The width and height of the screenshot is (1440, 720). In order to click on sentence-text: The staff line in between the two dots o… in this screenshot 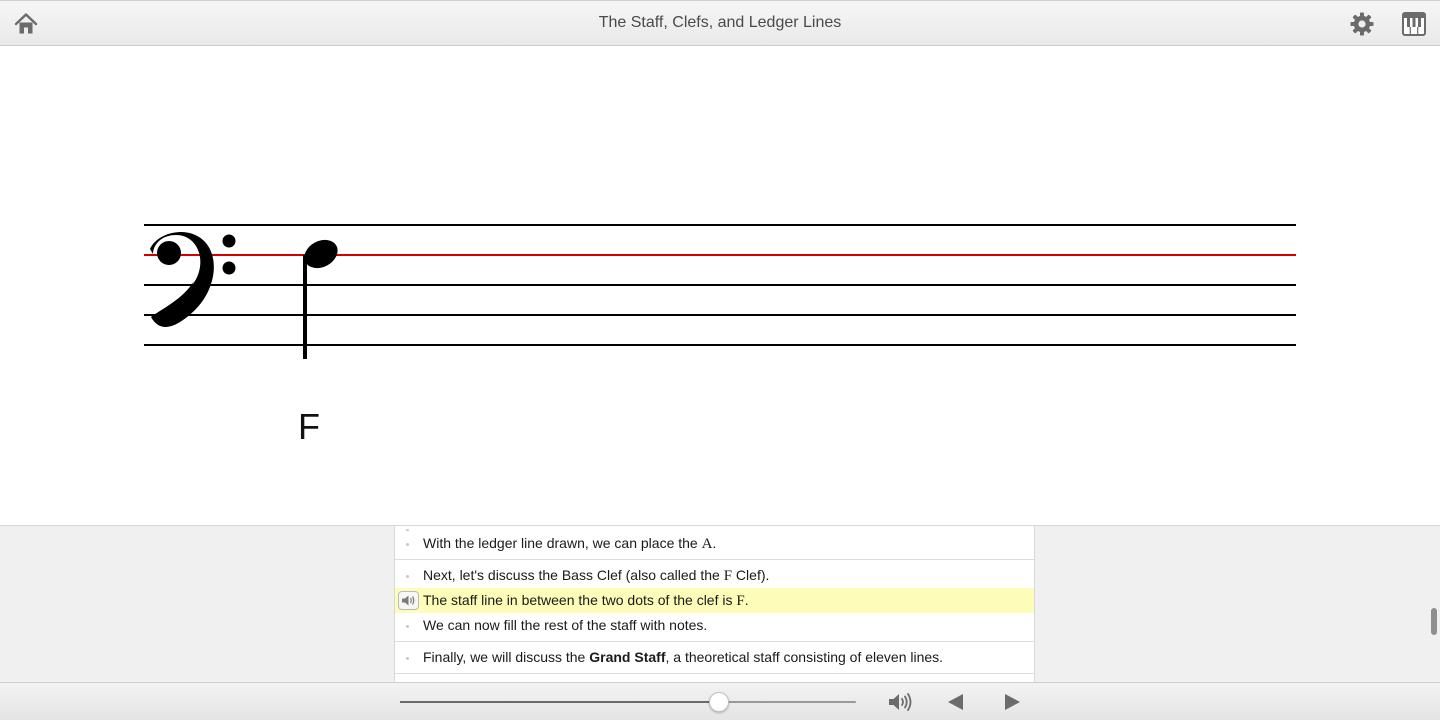, I will do `click(580, 600)`.